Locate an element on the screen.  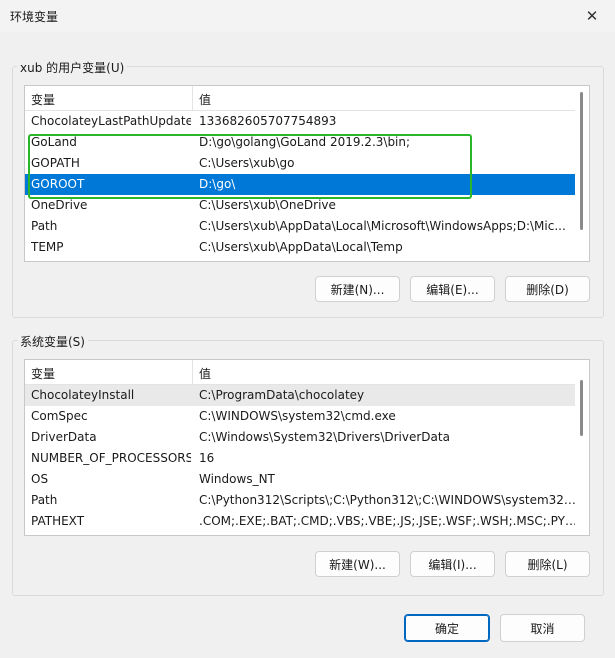
variable-value: D:\go\golang\GoLand 2019.2.3\bin; is located at coordinates (305, 142).